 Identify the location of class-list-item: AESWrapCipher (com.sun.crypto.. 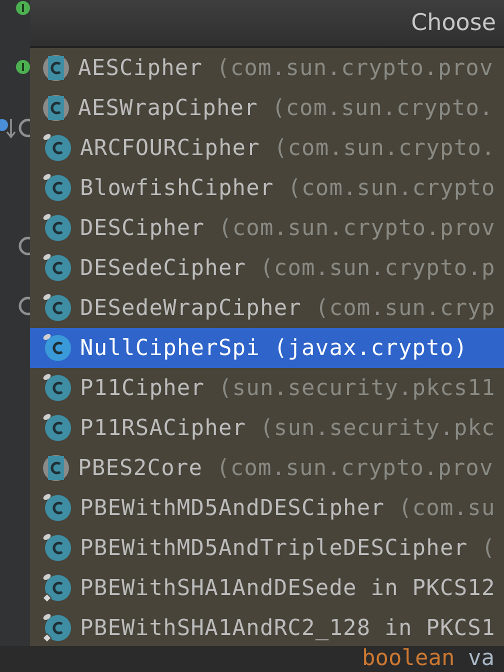
(267, 108).